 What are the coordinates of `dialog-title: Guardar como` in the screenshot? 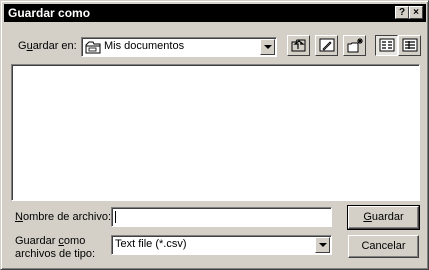 It's located at (49, 13).